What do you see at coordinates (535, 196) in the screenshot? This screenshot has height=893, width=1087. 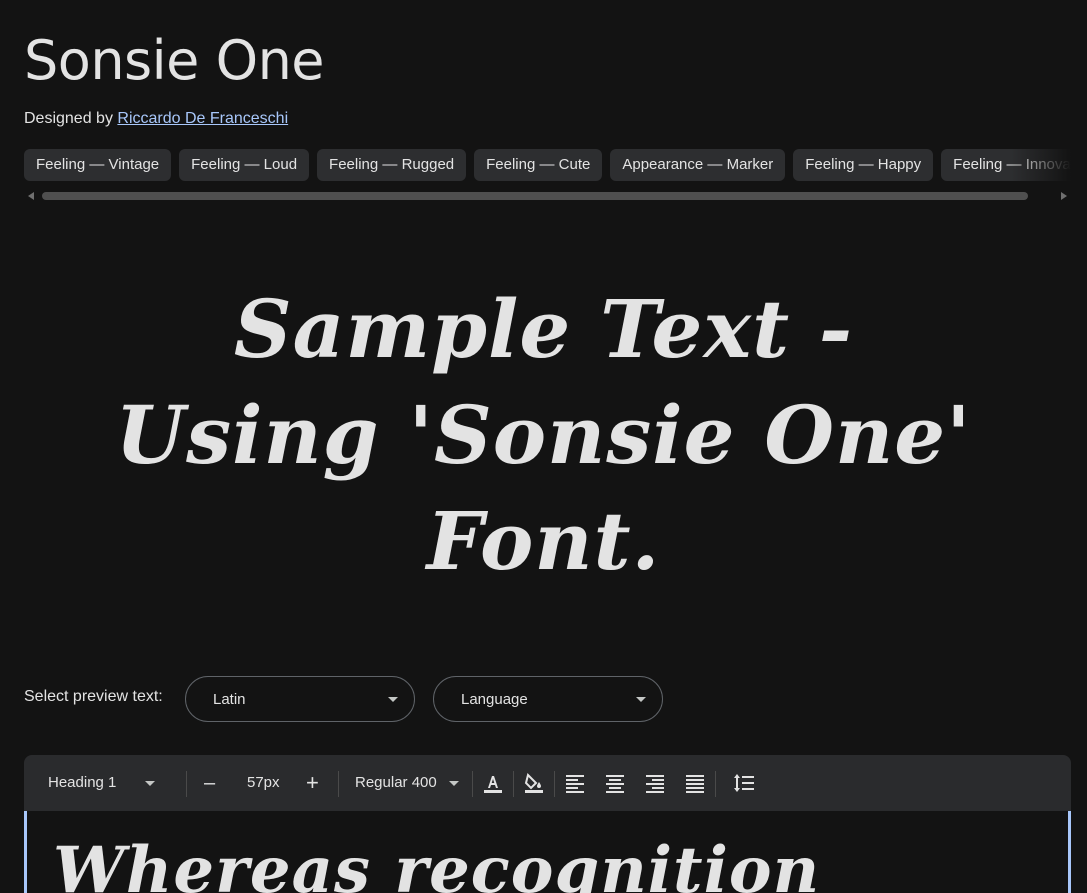 I see `scroll-thumb` at bounding box center [535, 196].